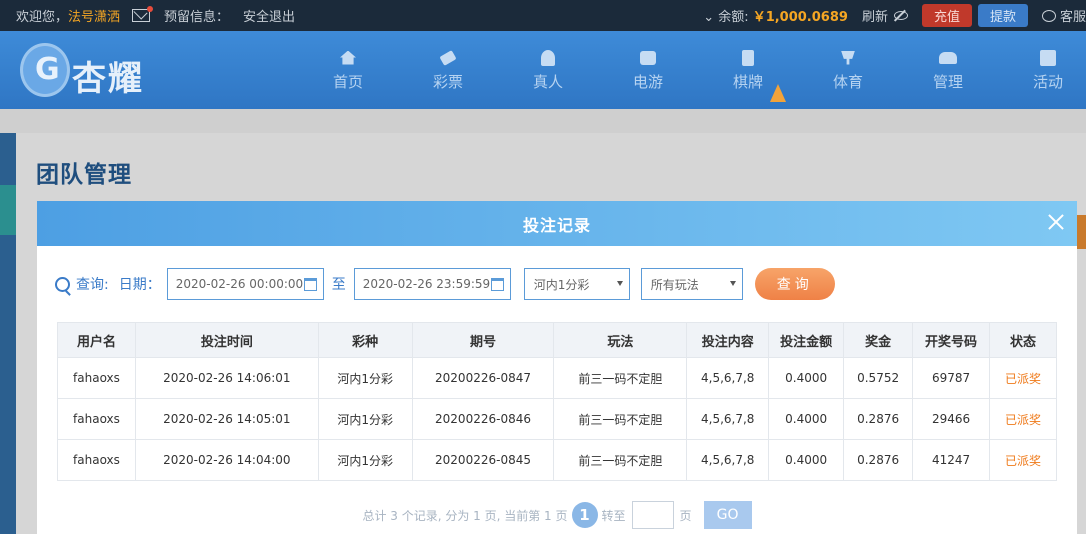  I want to click on cell-issue: 20200226-0846, so click(483, 419).